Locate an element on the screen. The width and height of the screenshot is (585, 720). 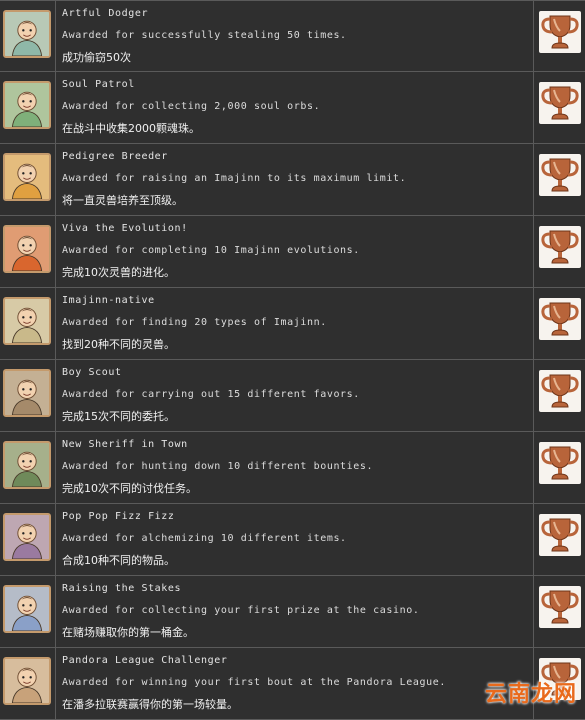
soul-patrol-icon is located at coordinates (27, 105).